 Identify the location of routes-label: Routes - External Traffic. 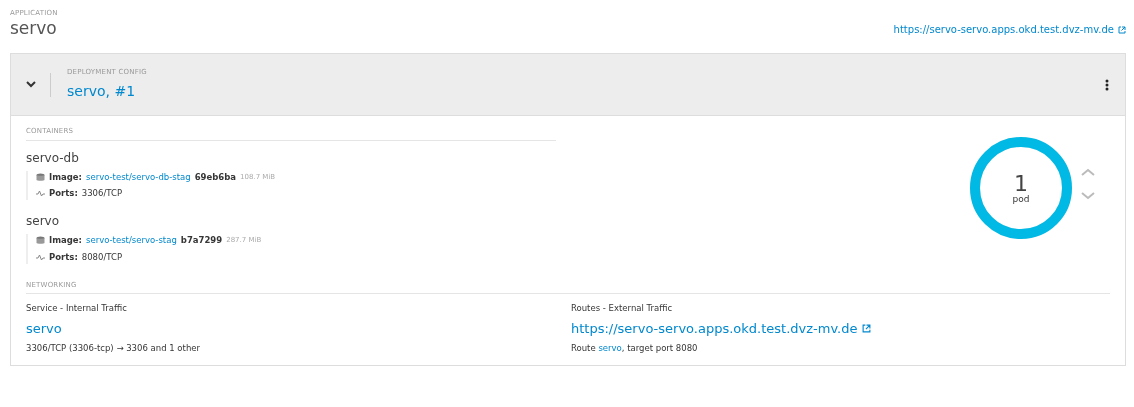
(622, 308).